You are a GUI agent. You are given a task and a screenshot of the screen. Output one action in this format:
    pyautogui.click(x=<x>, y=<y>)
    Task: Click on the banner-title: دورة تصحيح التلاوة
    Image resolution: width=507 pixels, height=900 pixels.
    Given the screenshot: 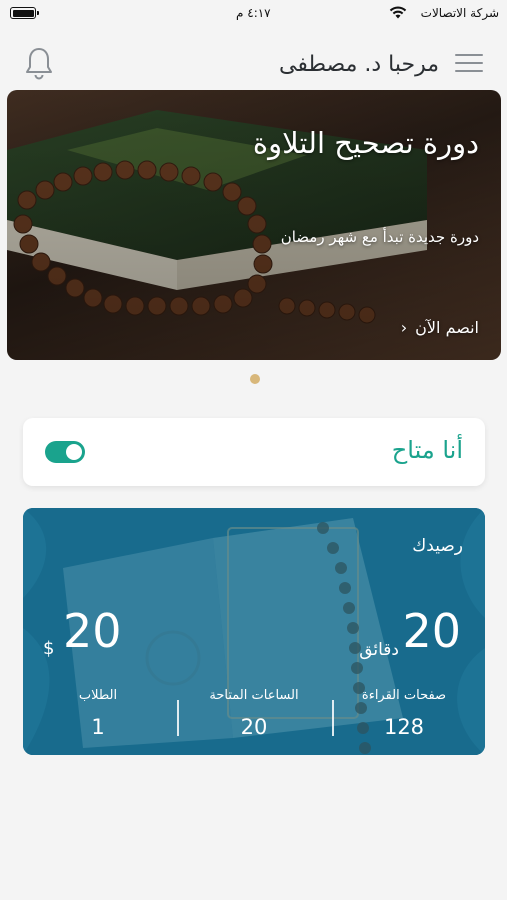 What is the action you would take?
    pyautogui.click(x=365, y=143)
    